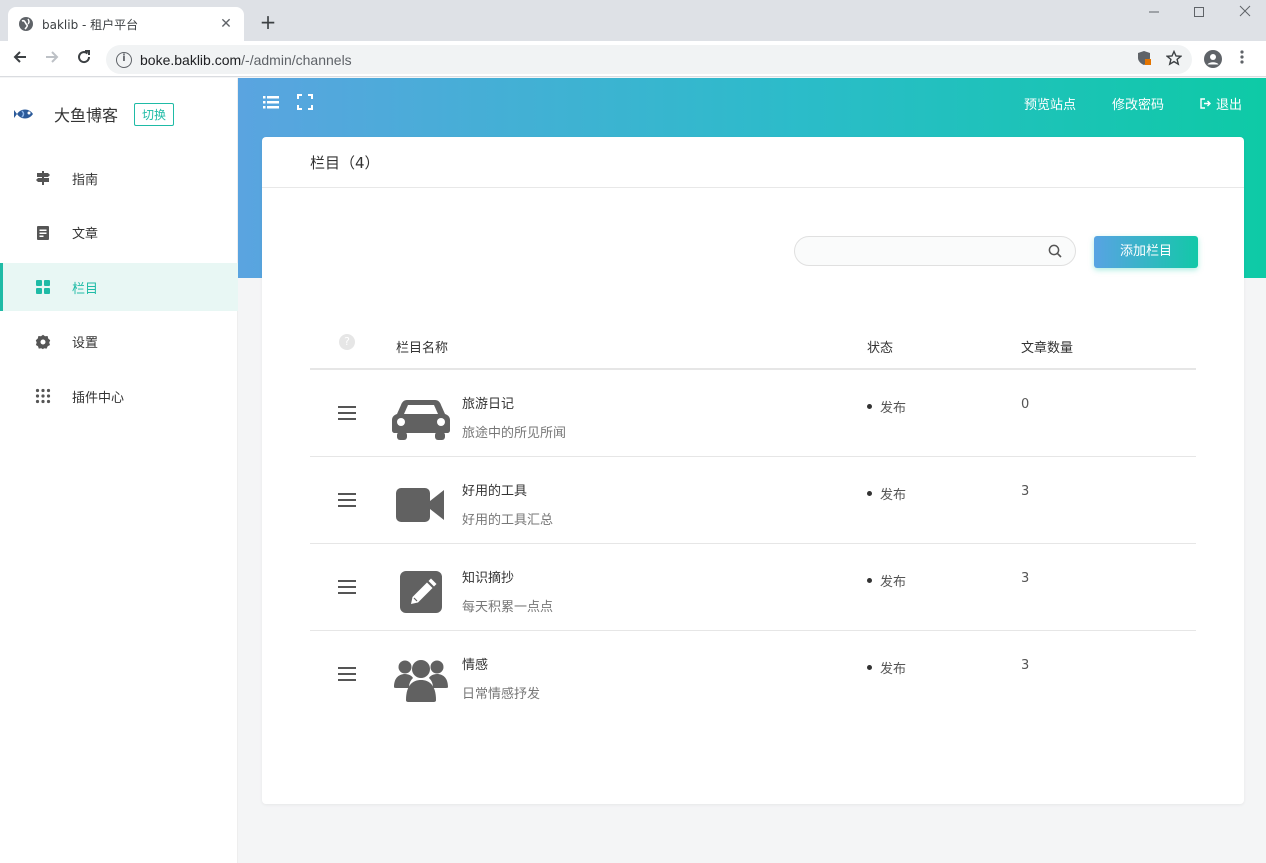 This screenshot has width=1266, height=863. I want to click on close-tab-icon: ✕, so click(226, 24).